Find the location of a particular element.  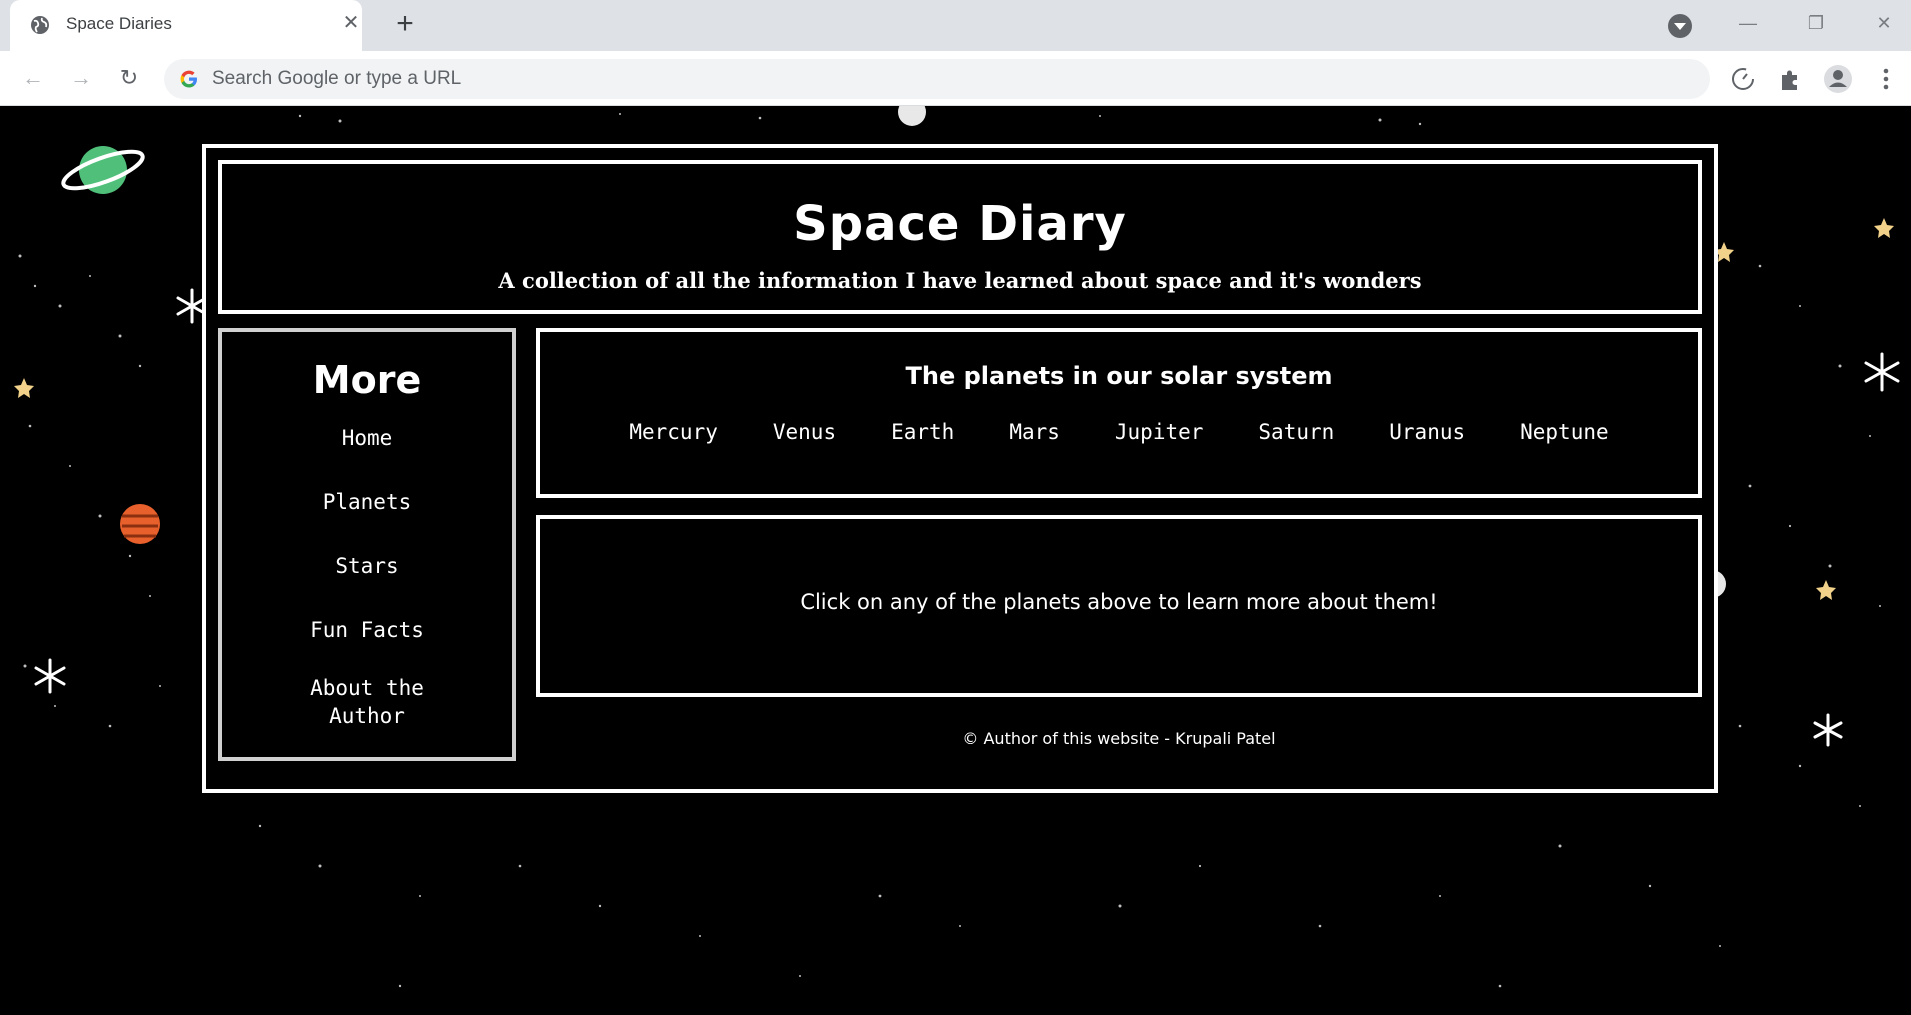

site-title: Space Diary is located at coordinates (960, 224).